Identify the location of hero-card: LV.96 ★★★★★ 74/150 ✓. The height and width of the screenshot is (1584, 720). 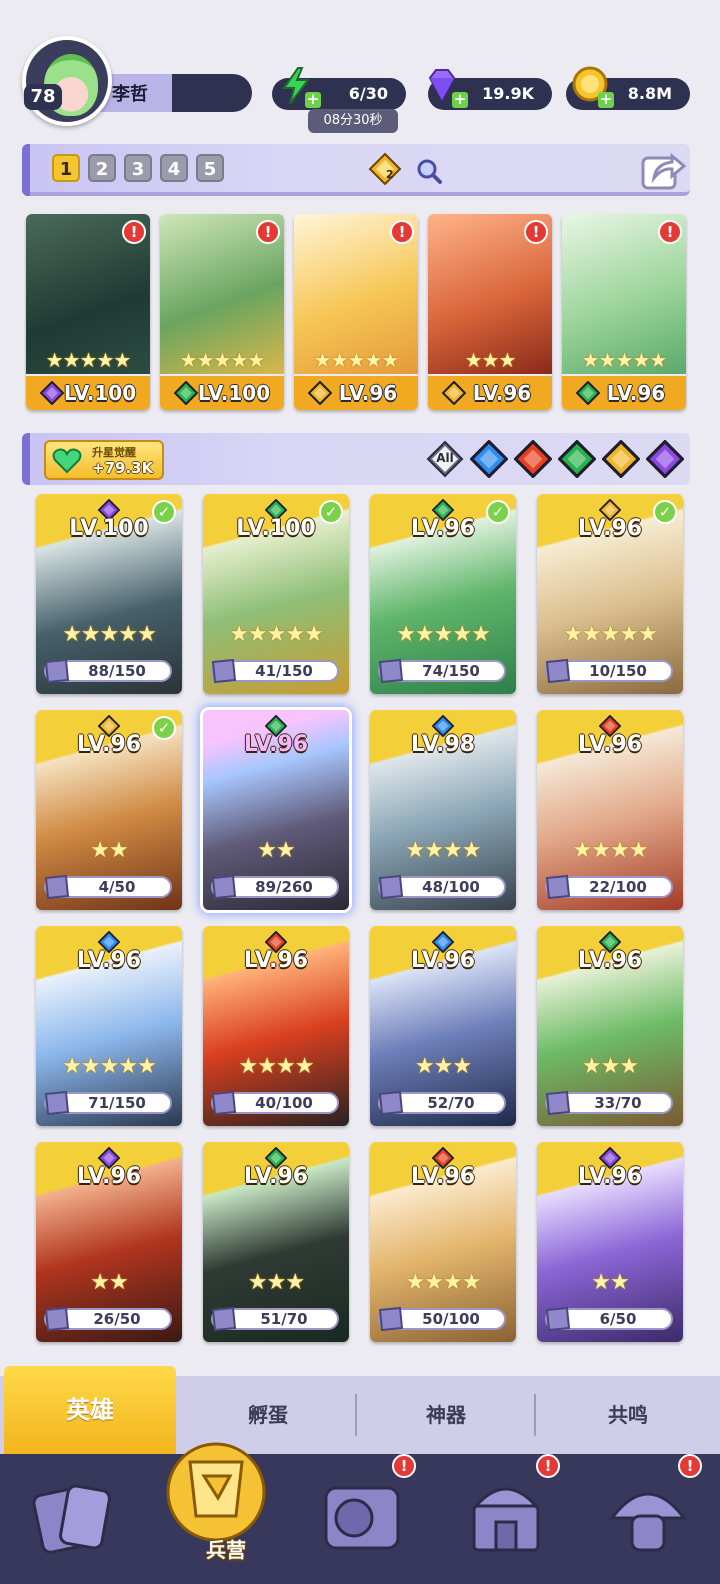
(443, 594).